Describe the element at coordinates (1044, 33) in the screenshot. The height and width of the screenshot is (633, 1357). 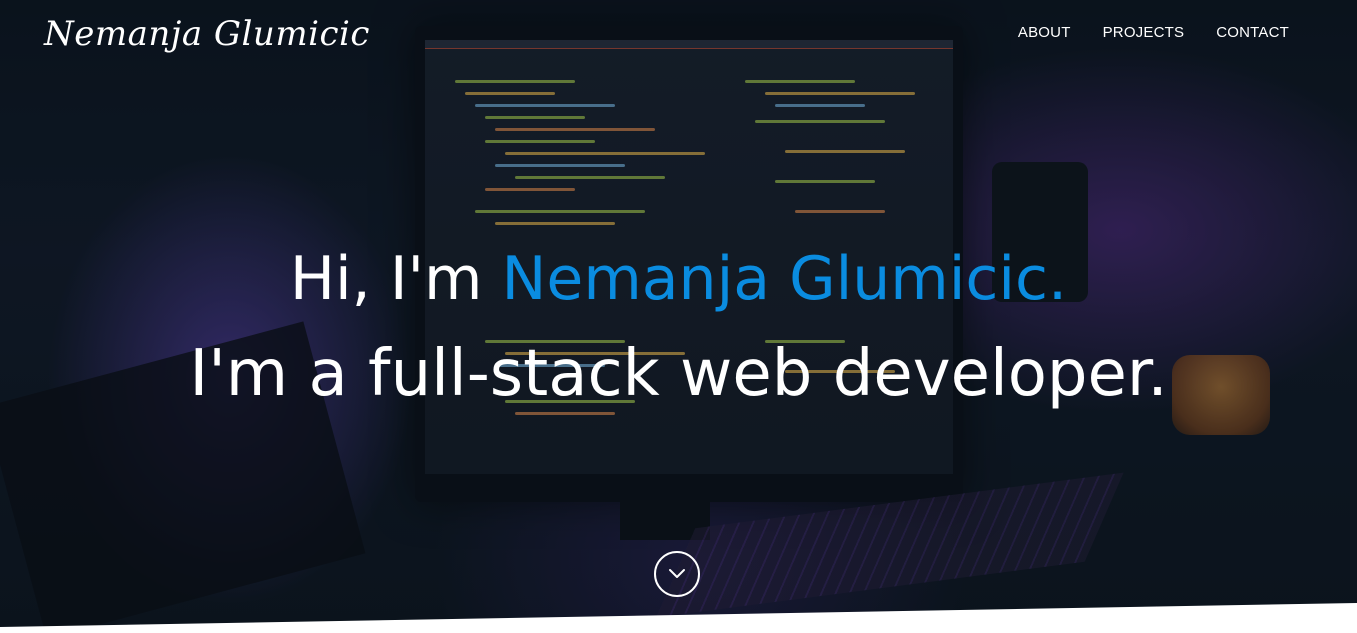
I see `nav-link-about: ABOUT` at that location.